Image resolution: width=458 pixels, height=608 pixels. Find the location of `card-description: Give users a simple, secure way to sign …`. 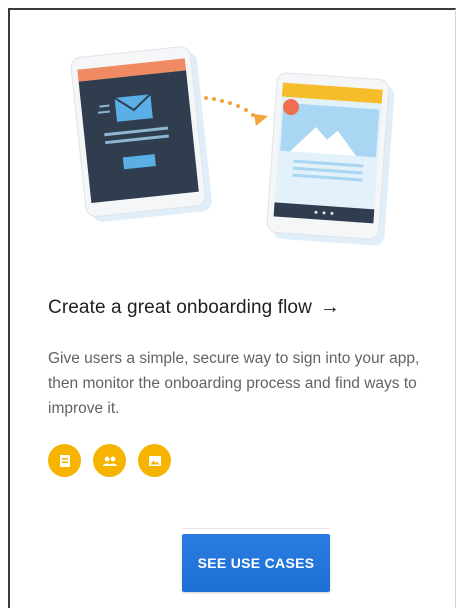

card-description: Give users a simple, secure way to sign … is located at coordinates (234, 383).